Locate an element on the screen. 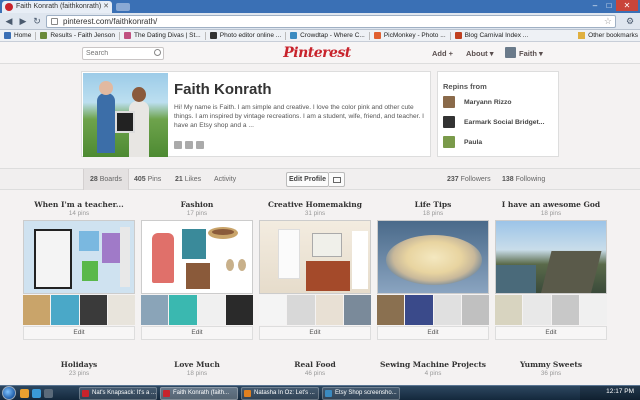 Image resolution: width=640 pixels, height=400 pixels. desktop-icon is located at coordinates (48, 393).